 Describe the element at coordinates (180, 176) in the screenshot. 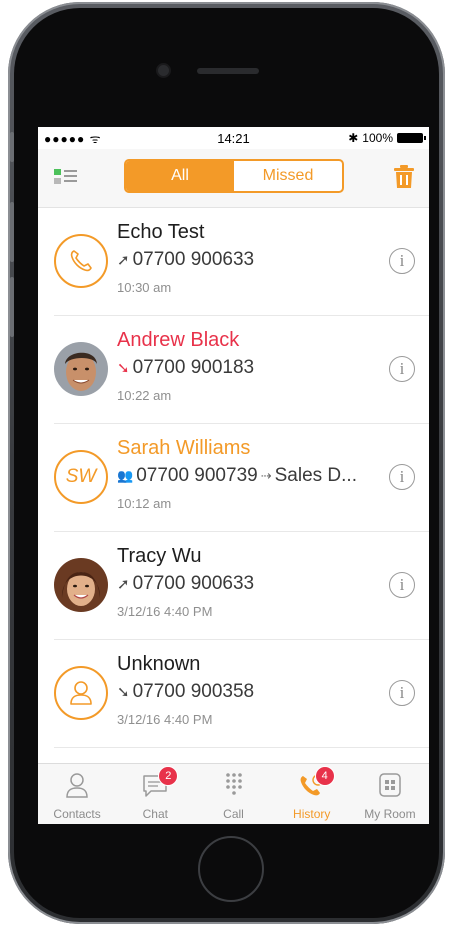

I see `tab-all: All` at that location.